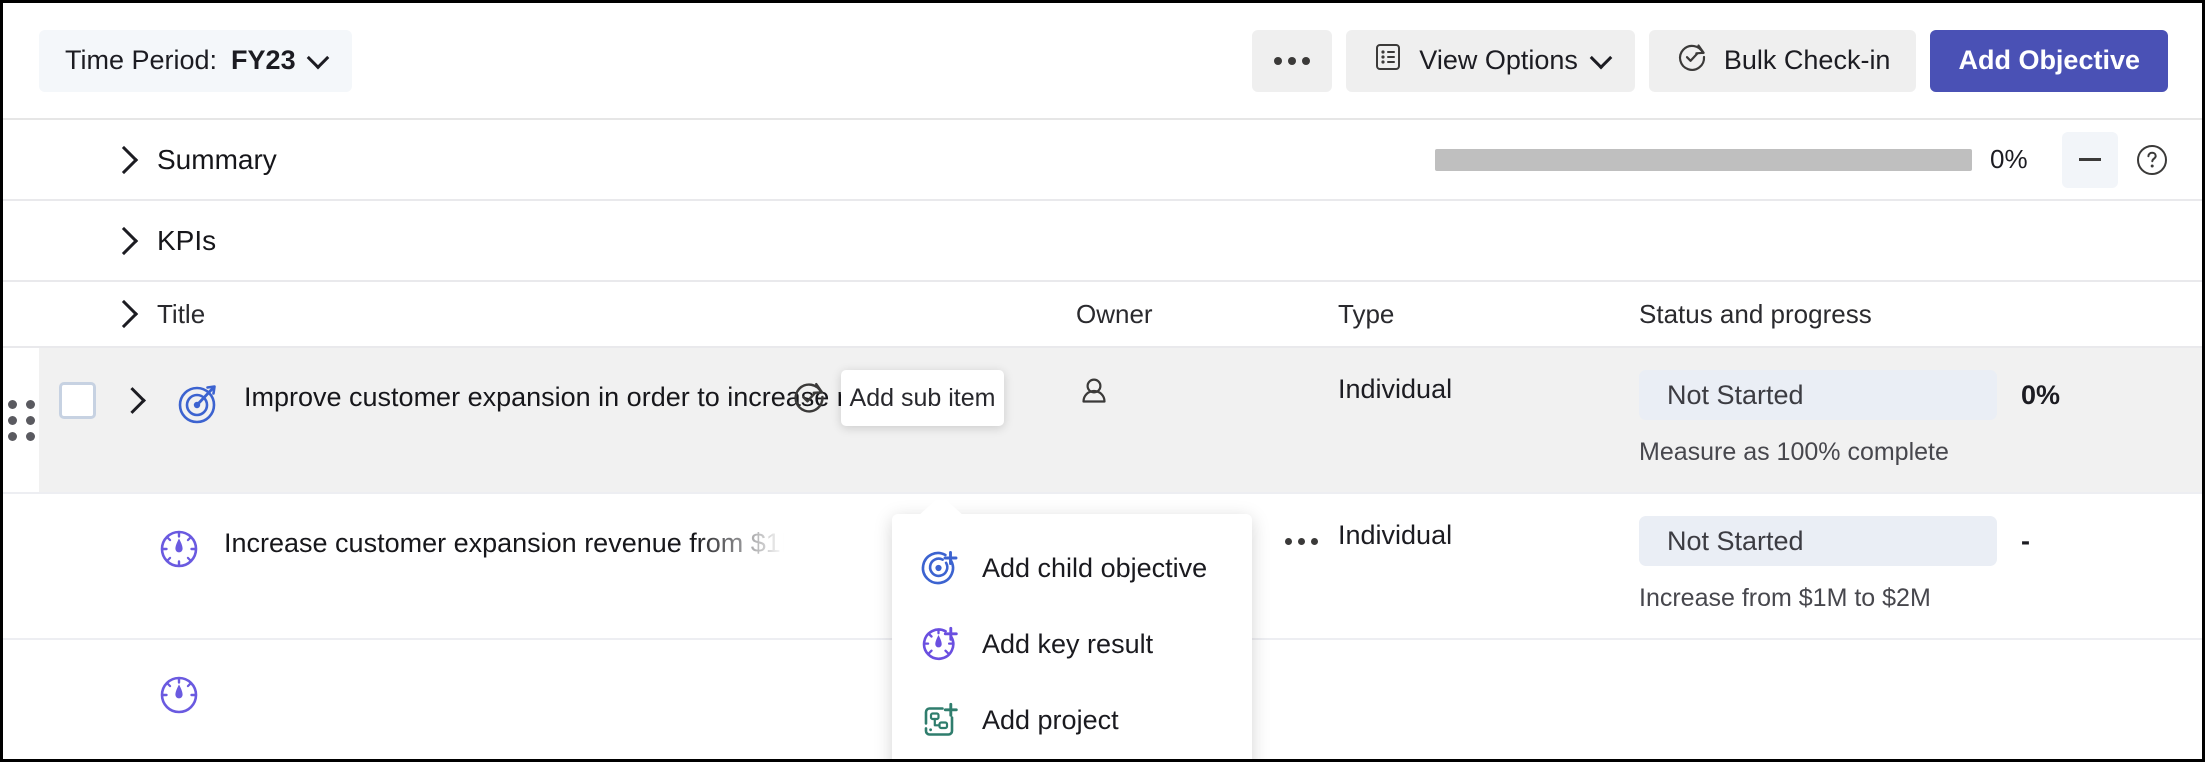 The height and width of the screenshot is (762, 2205). What do you see at coordinates (1102, 241) in the screenshot?
I see `section-row-kpis: KPIs` at bounding box center [1102, 241].